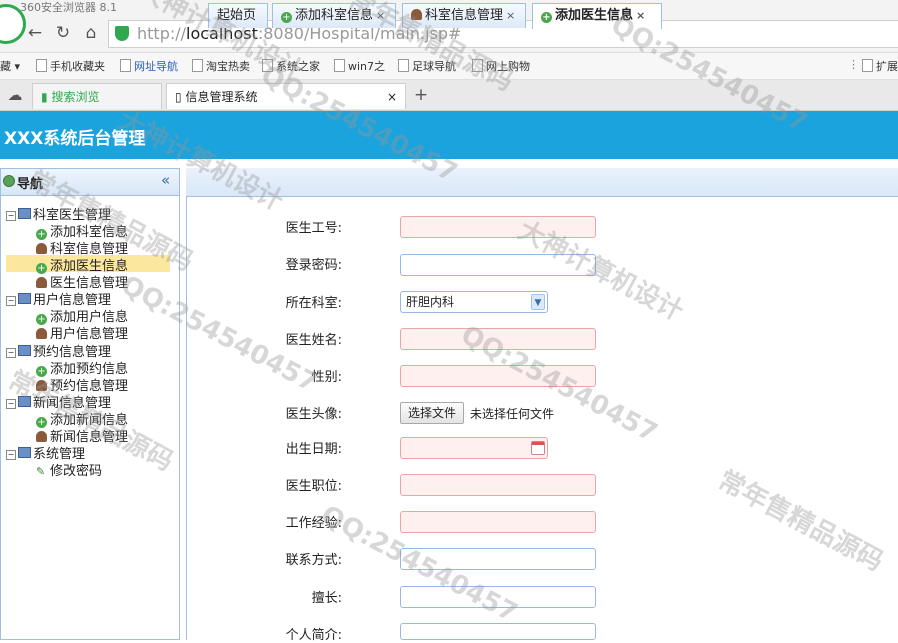 The height and width of the screenshot is (643, 898). I want to click on department-label: 所在科室:, so click(313, 303).